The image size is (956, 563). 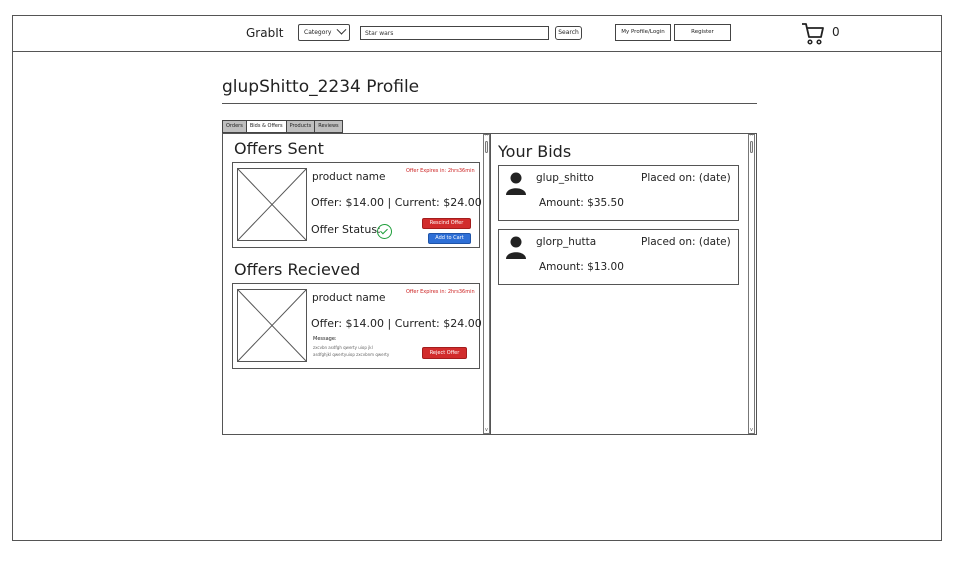 What do you see at coordinates (444, 353) in the screenshot?
I see `reject-offer-button: Reject Offer` at bounding box center [444, 353].